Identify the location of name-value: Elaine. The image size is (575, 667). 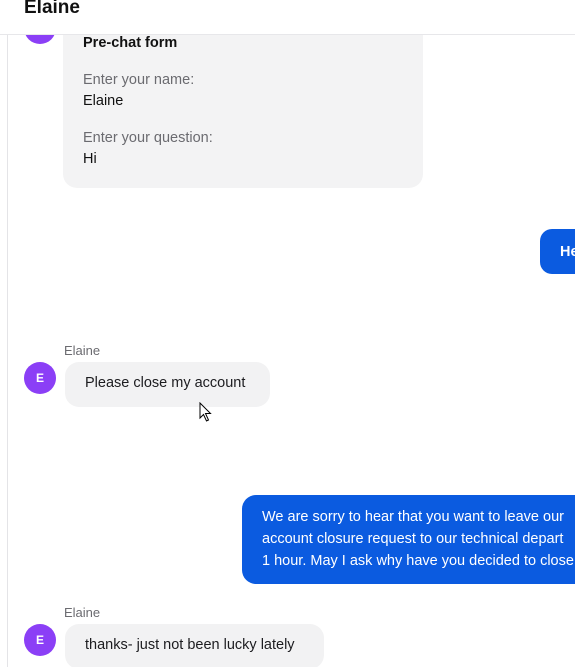
(103, 101).